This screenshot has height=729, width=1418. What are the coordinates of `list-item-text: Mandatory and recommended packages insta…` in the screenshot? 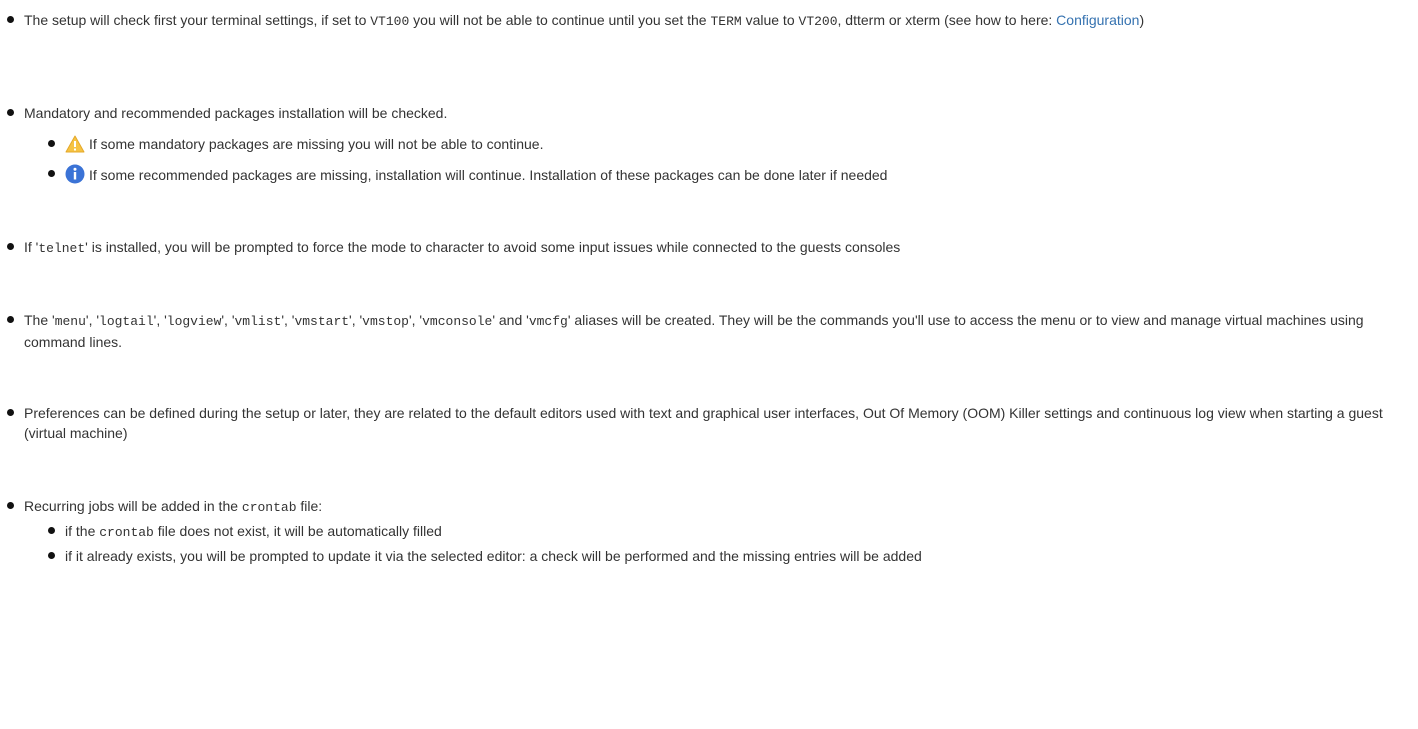 It's located at (236, 113).